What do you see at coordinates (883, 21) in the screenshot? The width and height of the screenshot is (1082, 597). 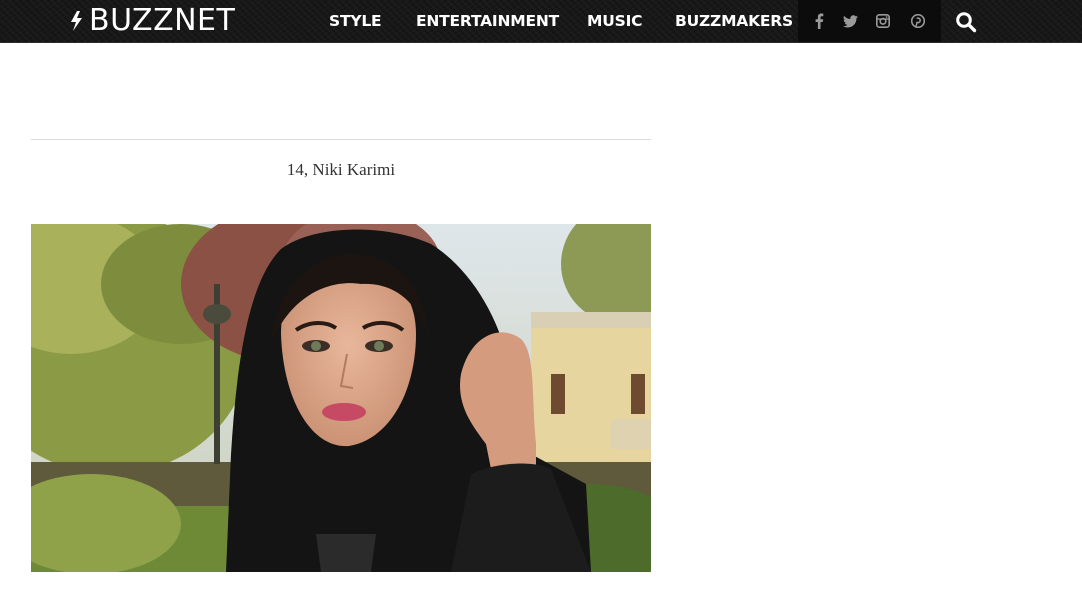 I see `instagram-icon` at bounding box center [883, 21].